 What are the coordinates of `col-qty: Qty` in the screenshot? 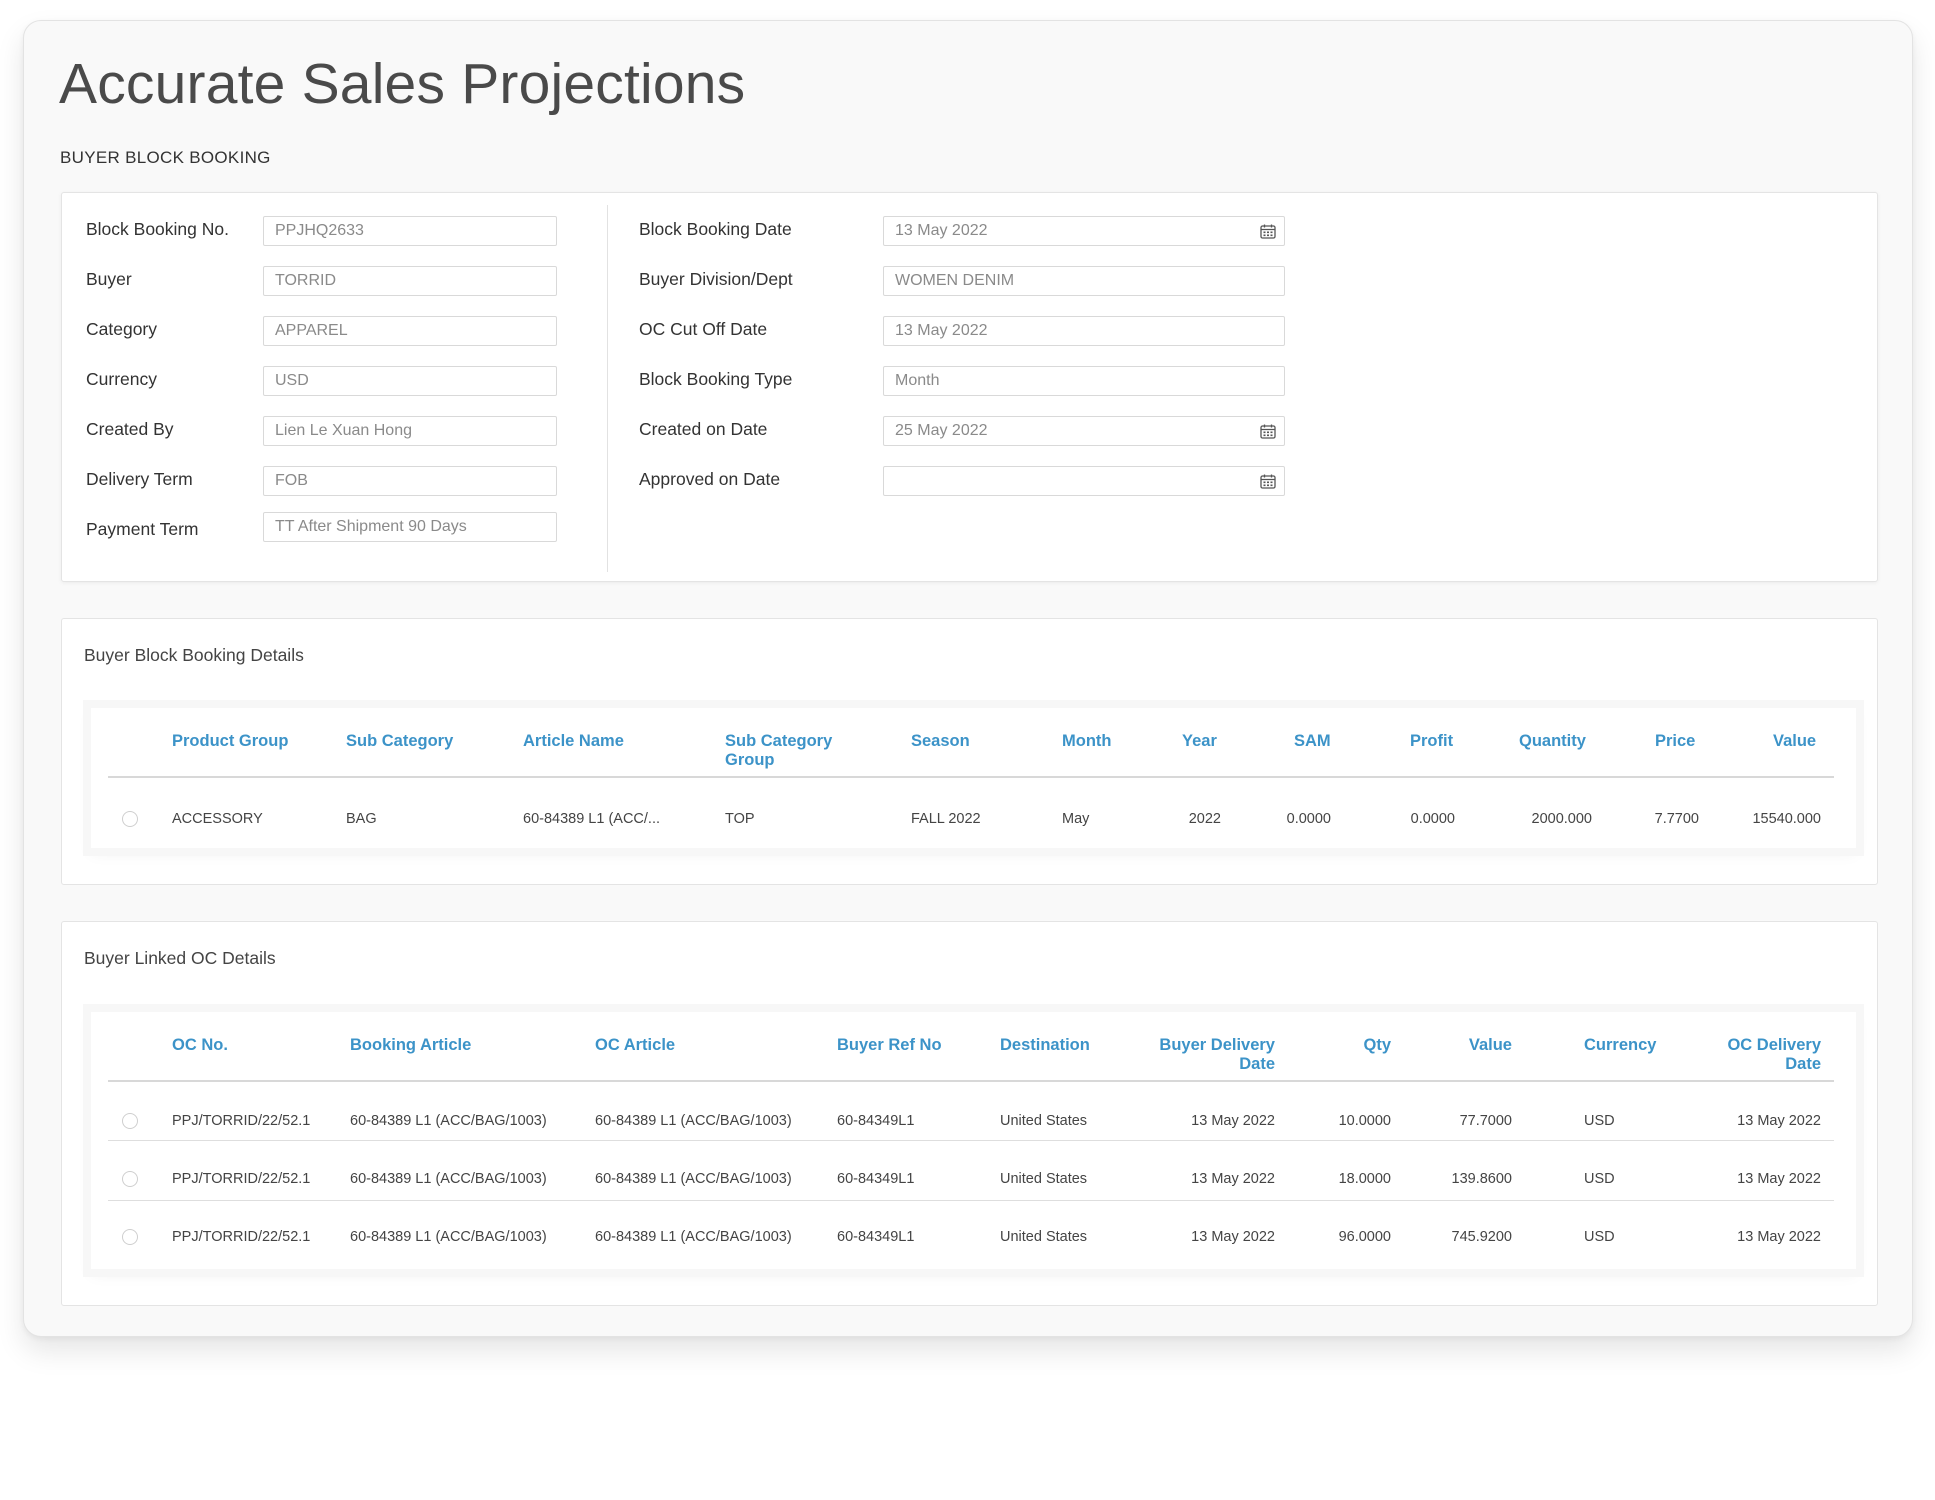 It's located at (1356, 1045).